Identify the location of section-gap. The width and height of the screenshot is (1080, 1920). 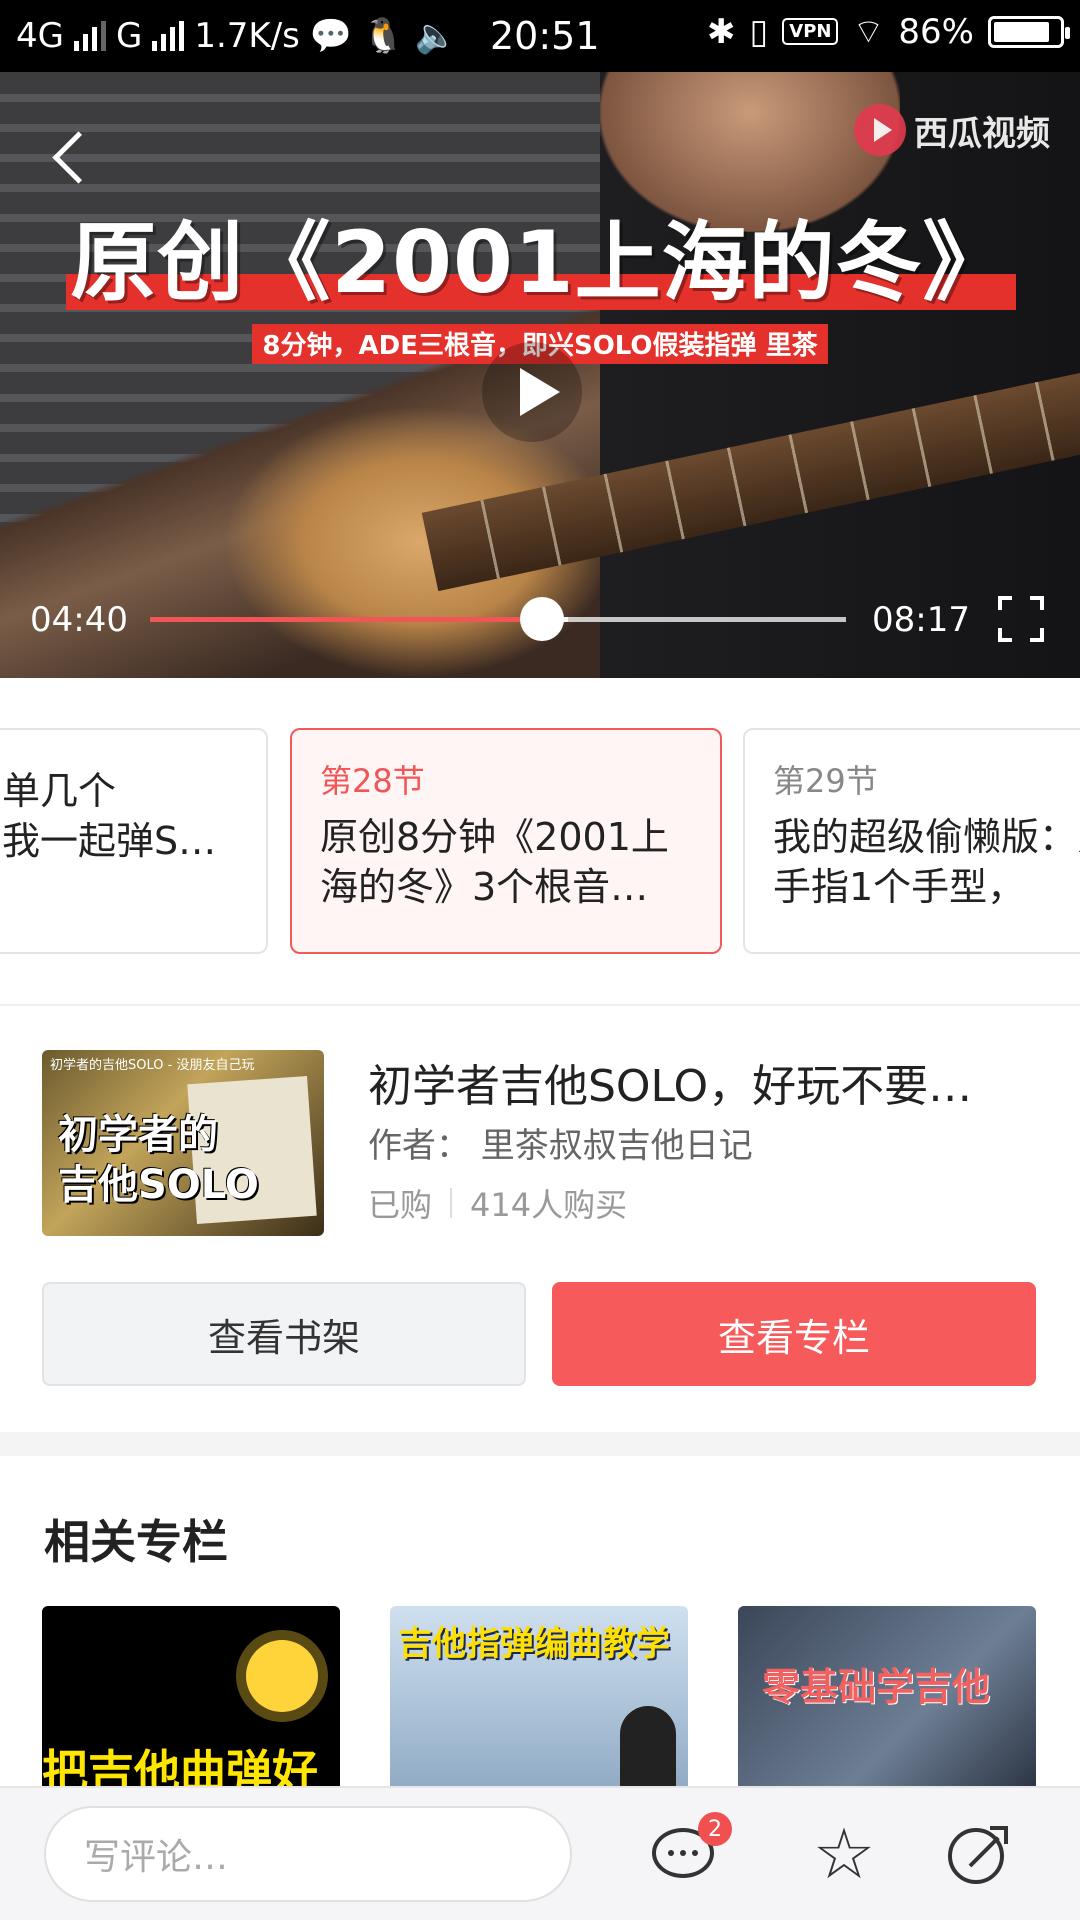
(540, 1444).